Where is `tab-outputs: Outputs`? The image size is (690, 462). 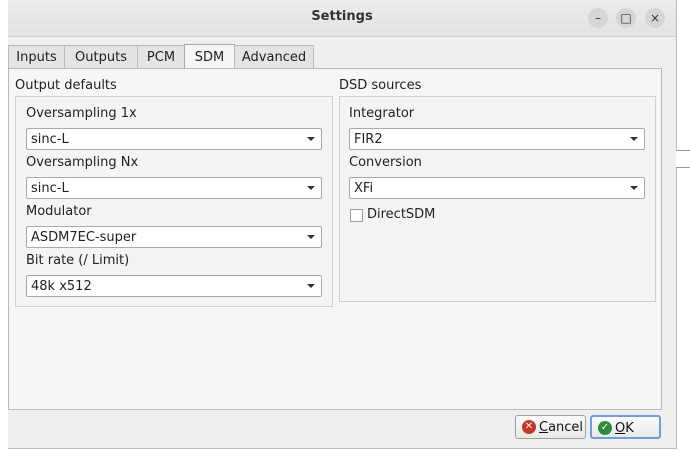
tab-outputs: Outputs is located at coordinates (101, 57).